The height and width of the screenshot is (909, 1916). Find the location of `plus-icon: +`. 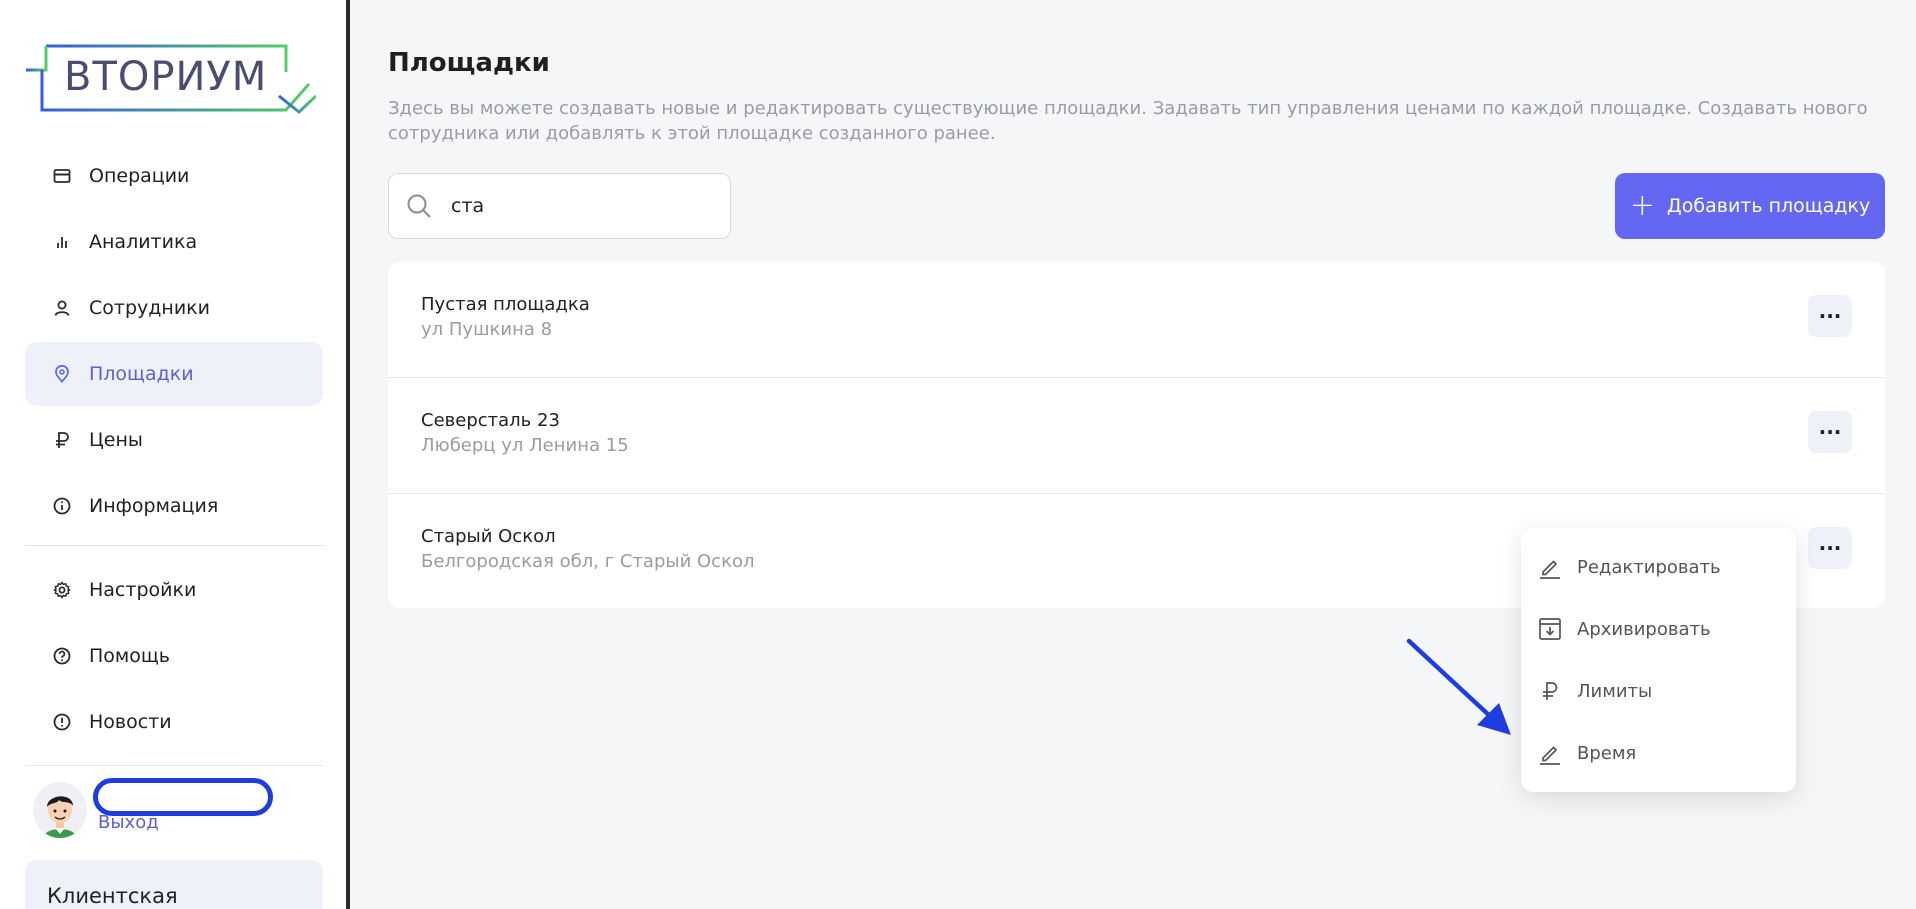

plus-icon: + is located at coordinates (1642, 205).